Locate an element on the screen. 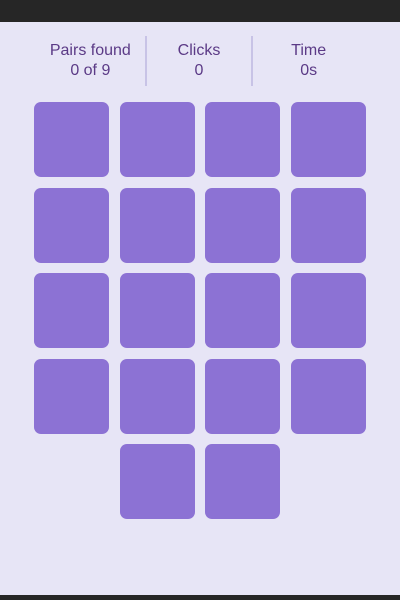  stats-bar: Pairs found 0 of 9 Clicks 0 Time 0s is located at coordinates (200, 61).